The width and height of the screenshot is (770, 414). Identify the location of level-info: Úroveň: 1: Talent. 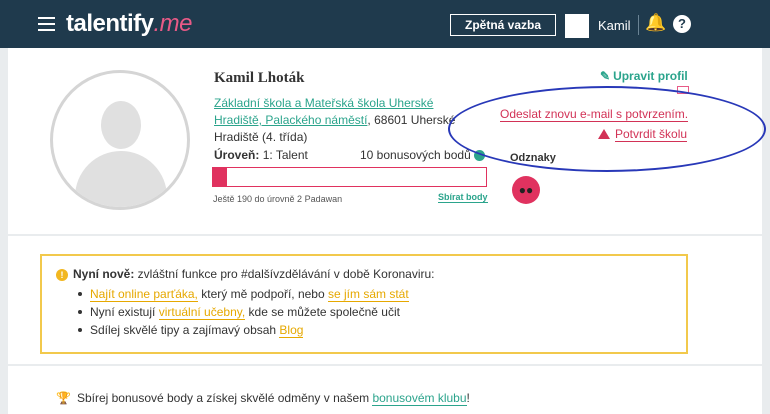
(261, 155).